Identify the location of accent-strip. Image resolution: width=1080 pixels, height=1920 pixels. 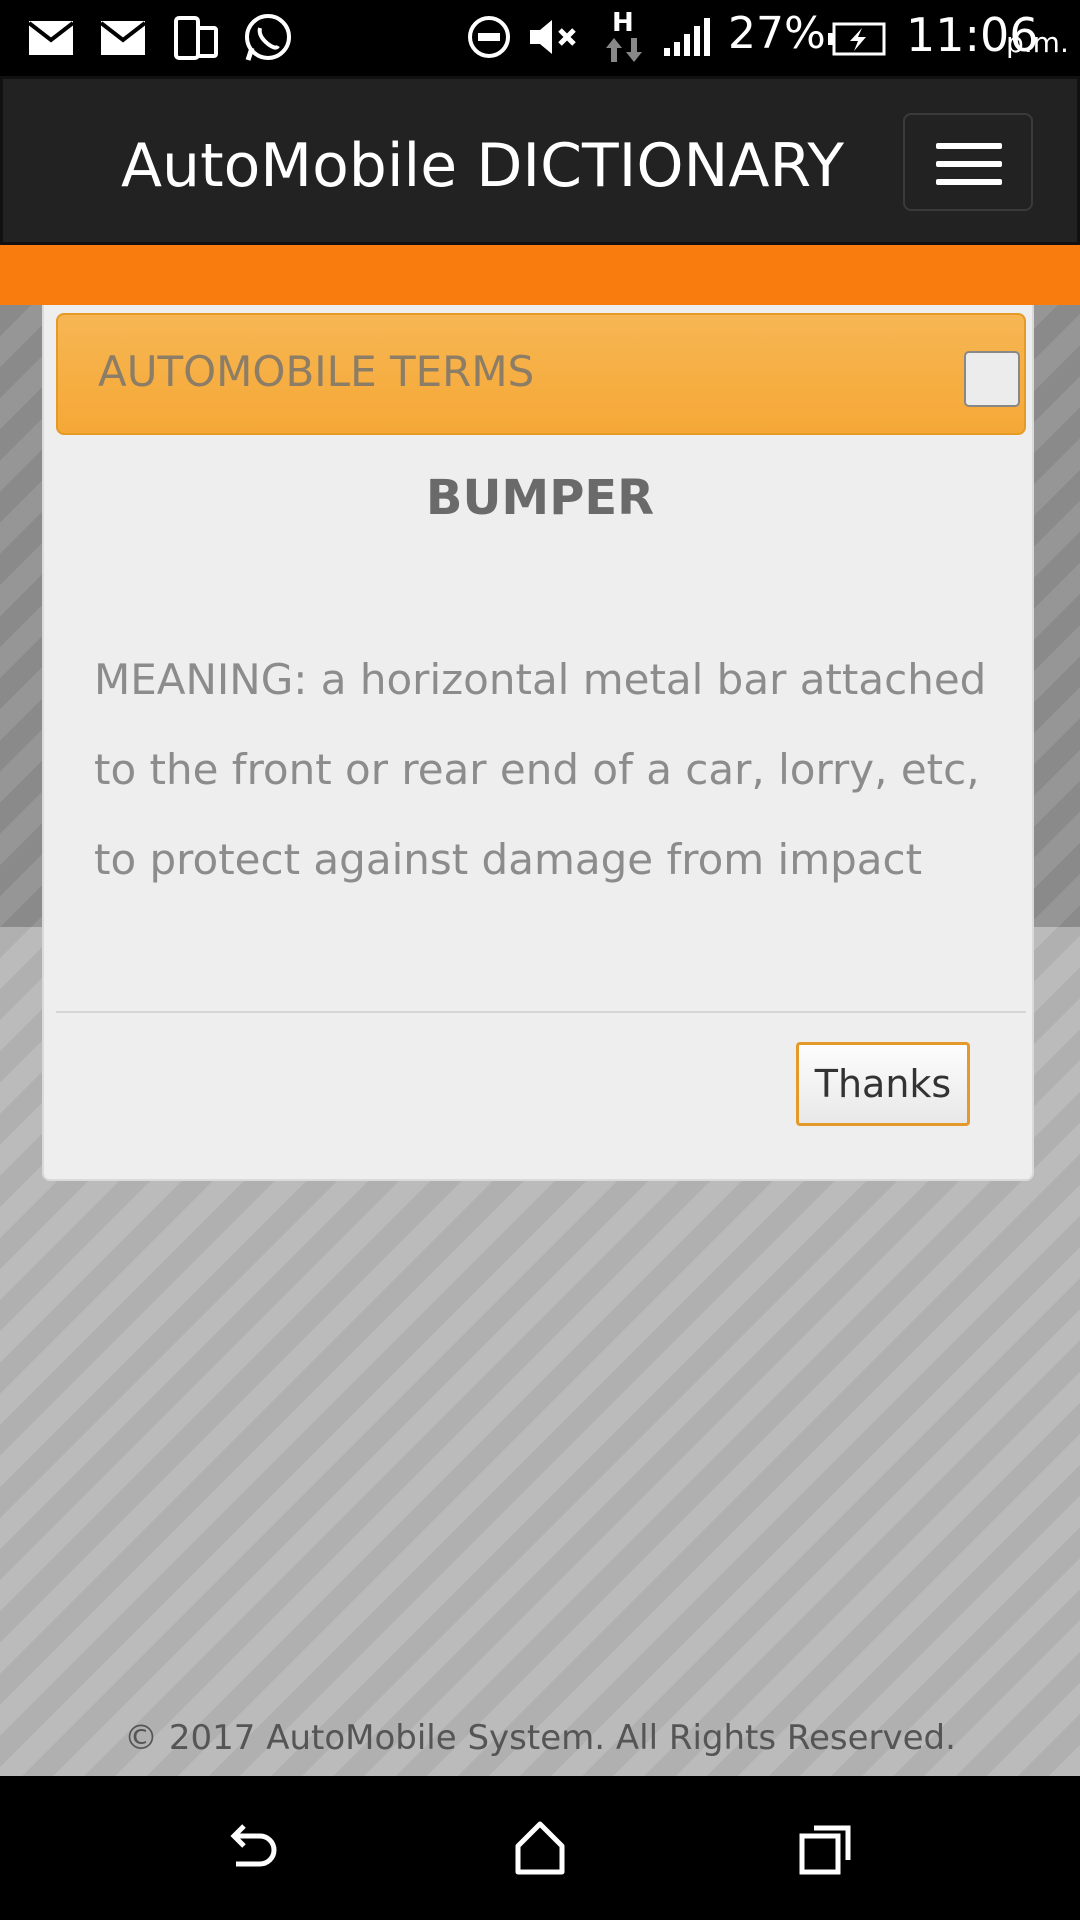
(540, 275).